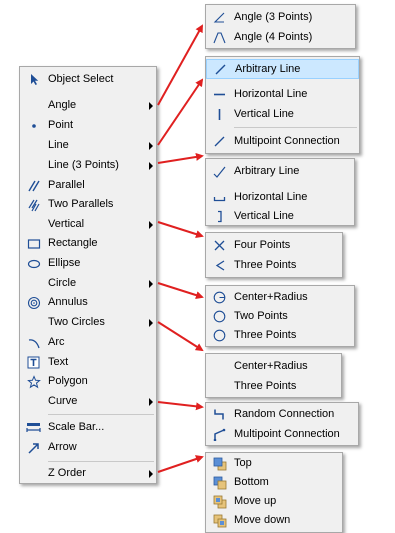 Image resolution: width=395 pixels, height=533 pixels. Describe the element at coordinates (33, 125) in the screenshot. I see `dot-icon` at that location.